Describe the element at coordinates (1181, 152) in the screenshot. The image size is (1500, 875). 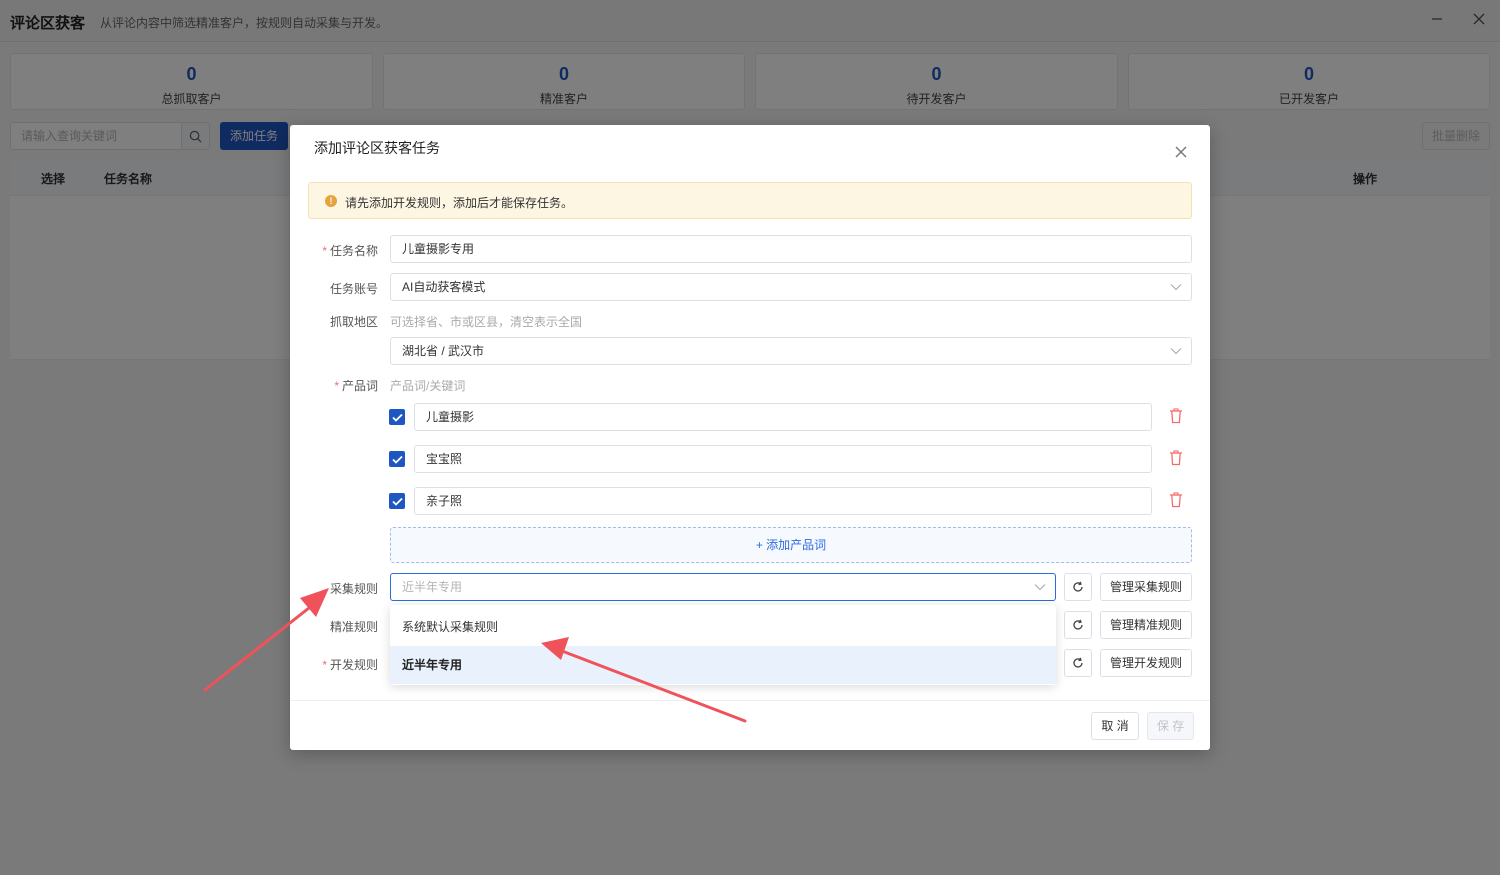
I see `dialog-close-icon` at that location.